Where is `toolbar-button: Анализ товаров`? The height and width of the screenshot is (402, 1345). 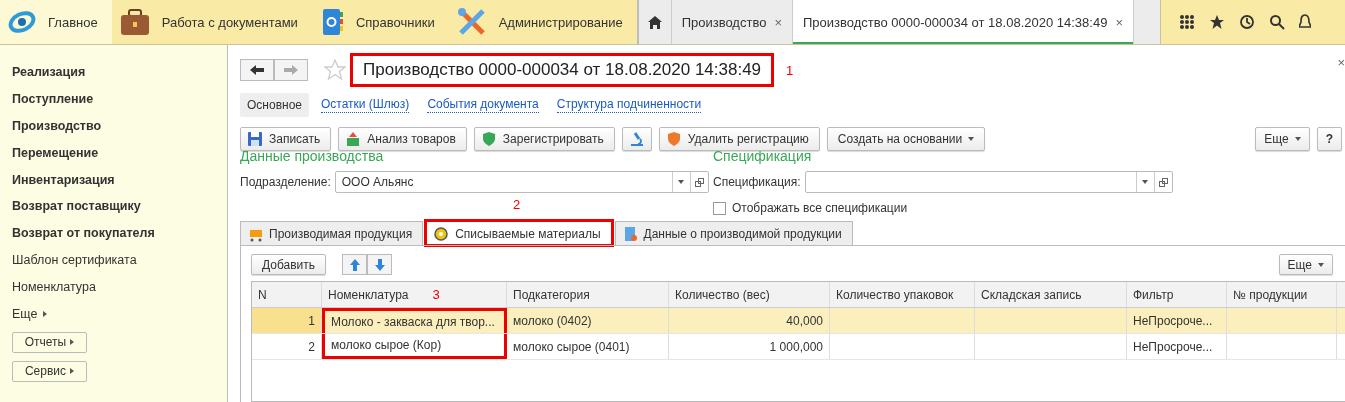
toolbar-button: Анализ товаров is located at coordinates (402, 139).